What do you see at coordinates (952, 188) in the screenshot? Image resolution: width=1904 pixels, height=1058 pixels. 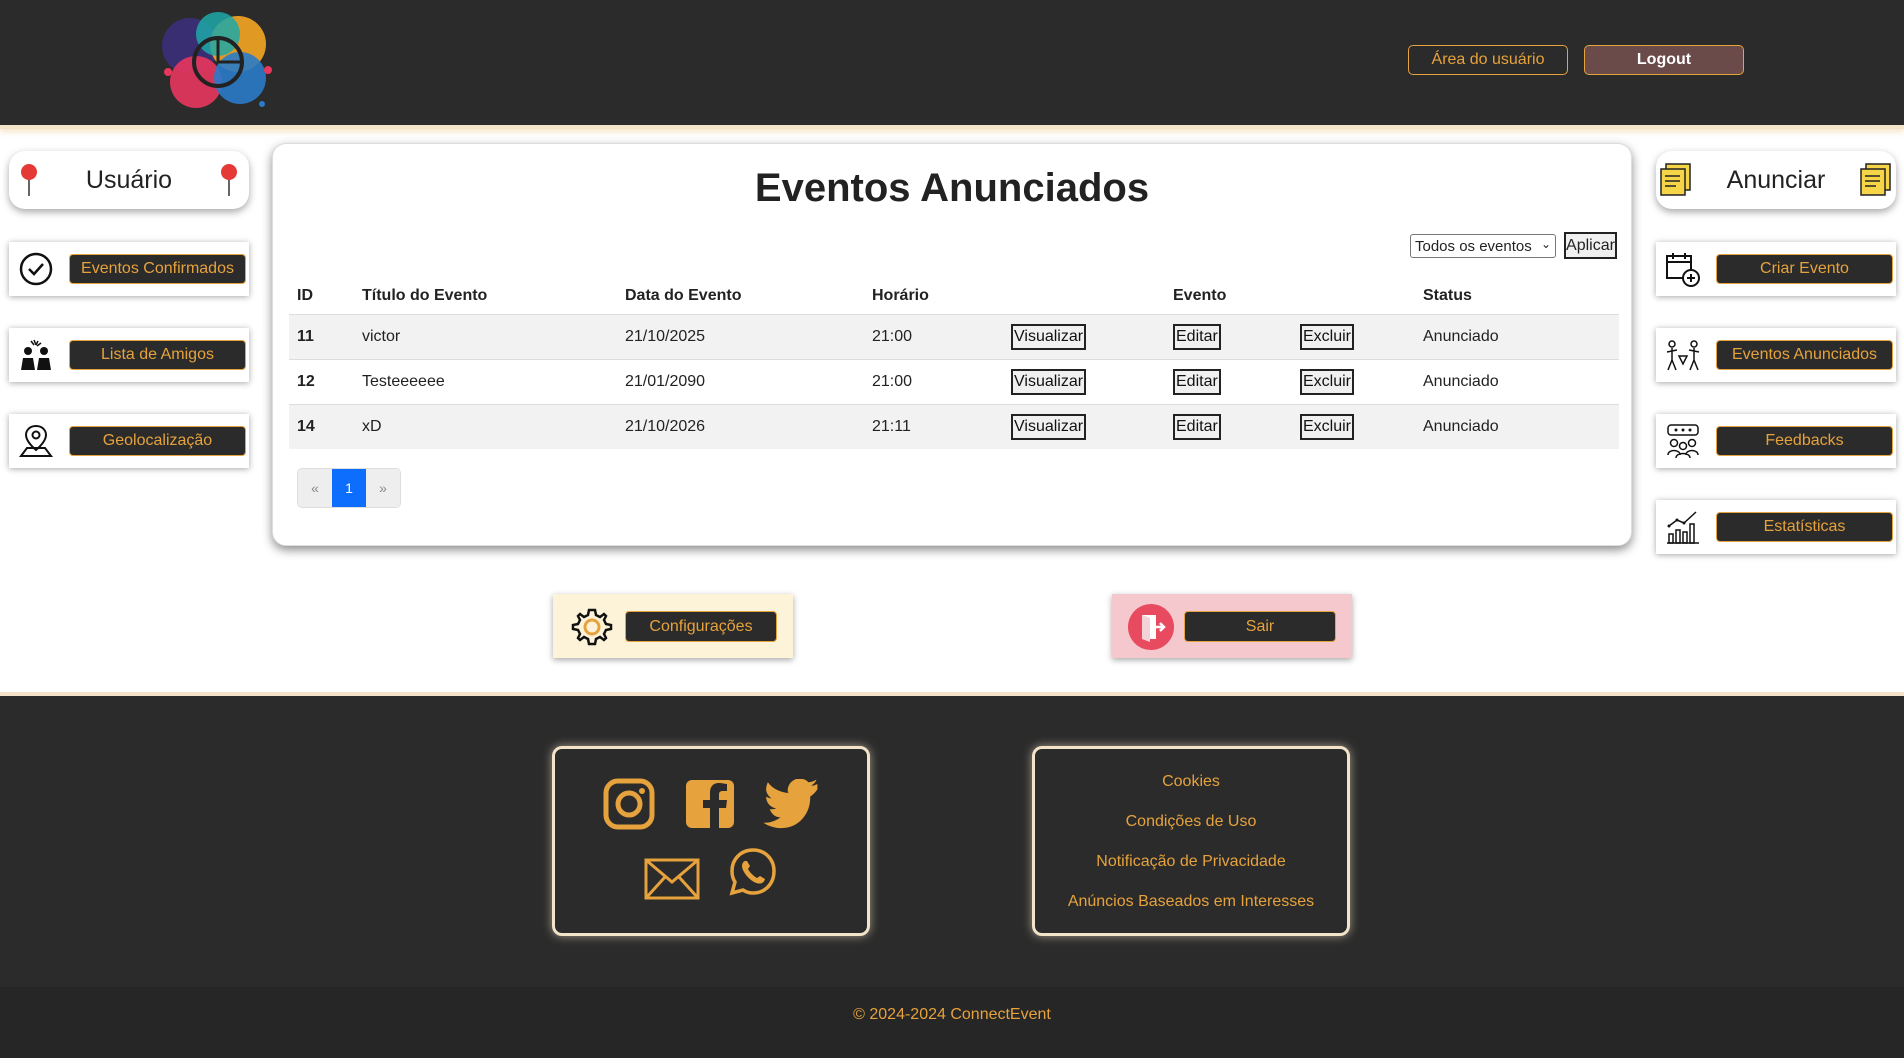 I see `page-title: Eventos Anunciados` at bounding box center [952, 188].